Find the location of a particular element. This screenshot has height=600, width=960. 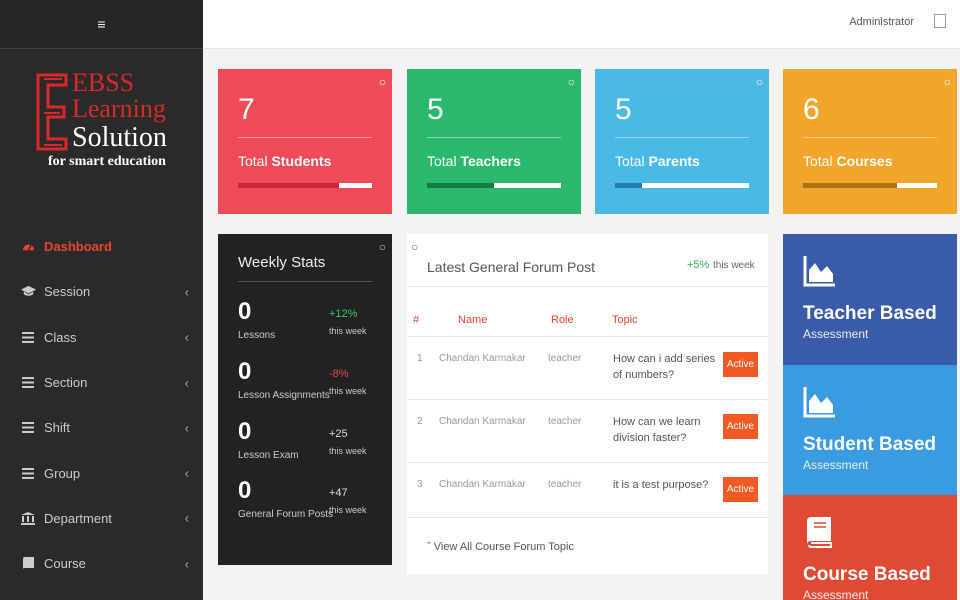

sidebar-item-dashboard: Dashboard is located at coordinates (101, 246).